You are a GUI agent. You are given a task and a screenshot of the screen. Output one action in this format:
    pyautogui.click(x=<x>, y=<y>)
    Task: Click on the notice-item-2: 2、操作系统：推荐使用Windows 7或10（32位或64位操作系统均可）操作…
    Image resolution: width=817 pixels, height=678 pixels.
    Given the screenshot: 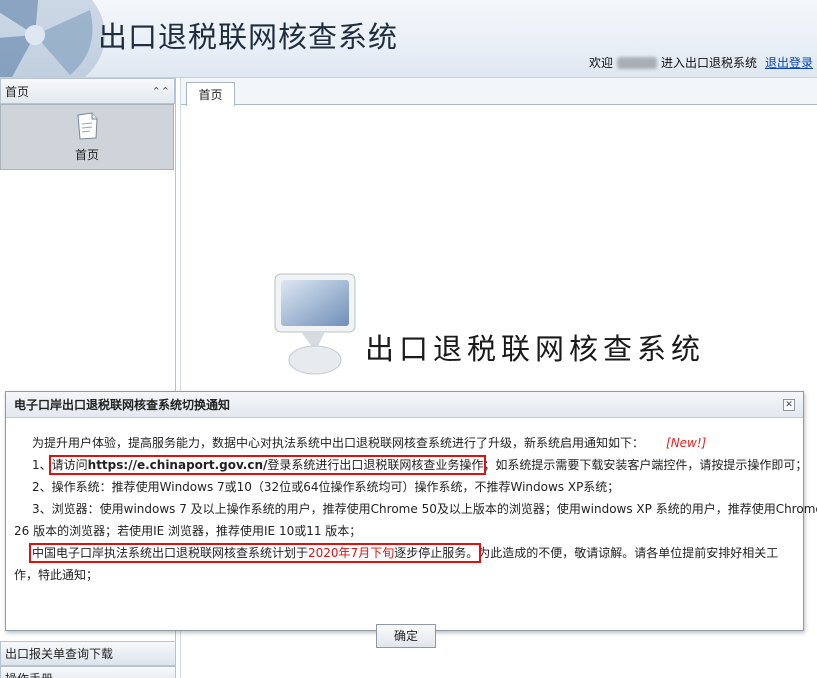 What is the action you would take?
    pyautogui.click(x=326, y=487)
    